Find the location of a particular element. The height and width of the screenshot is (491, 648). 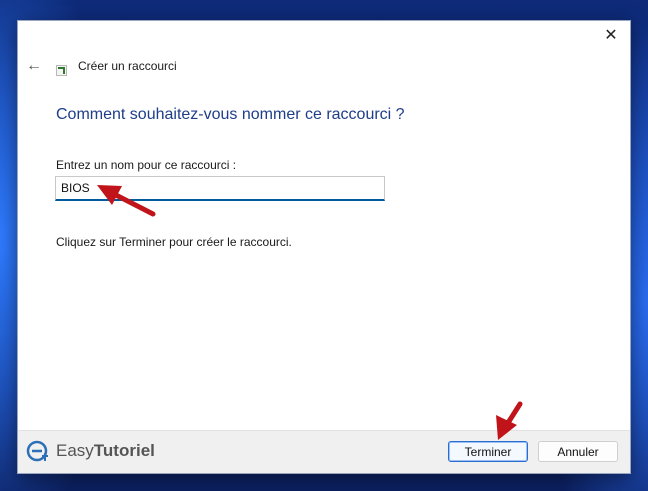

shortcut-name-input is located at coordinates (220, 188).